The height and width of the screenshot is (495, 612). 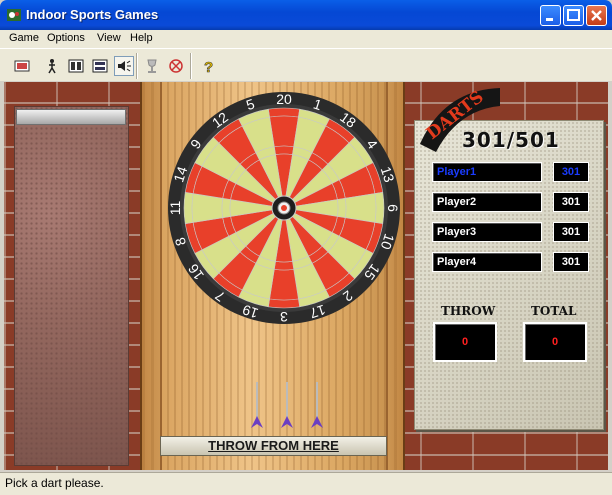 I want to click on title-bar: Indoor Sports Games, so click(x=306, y=15).